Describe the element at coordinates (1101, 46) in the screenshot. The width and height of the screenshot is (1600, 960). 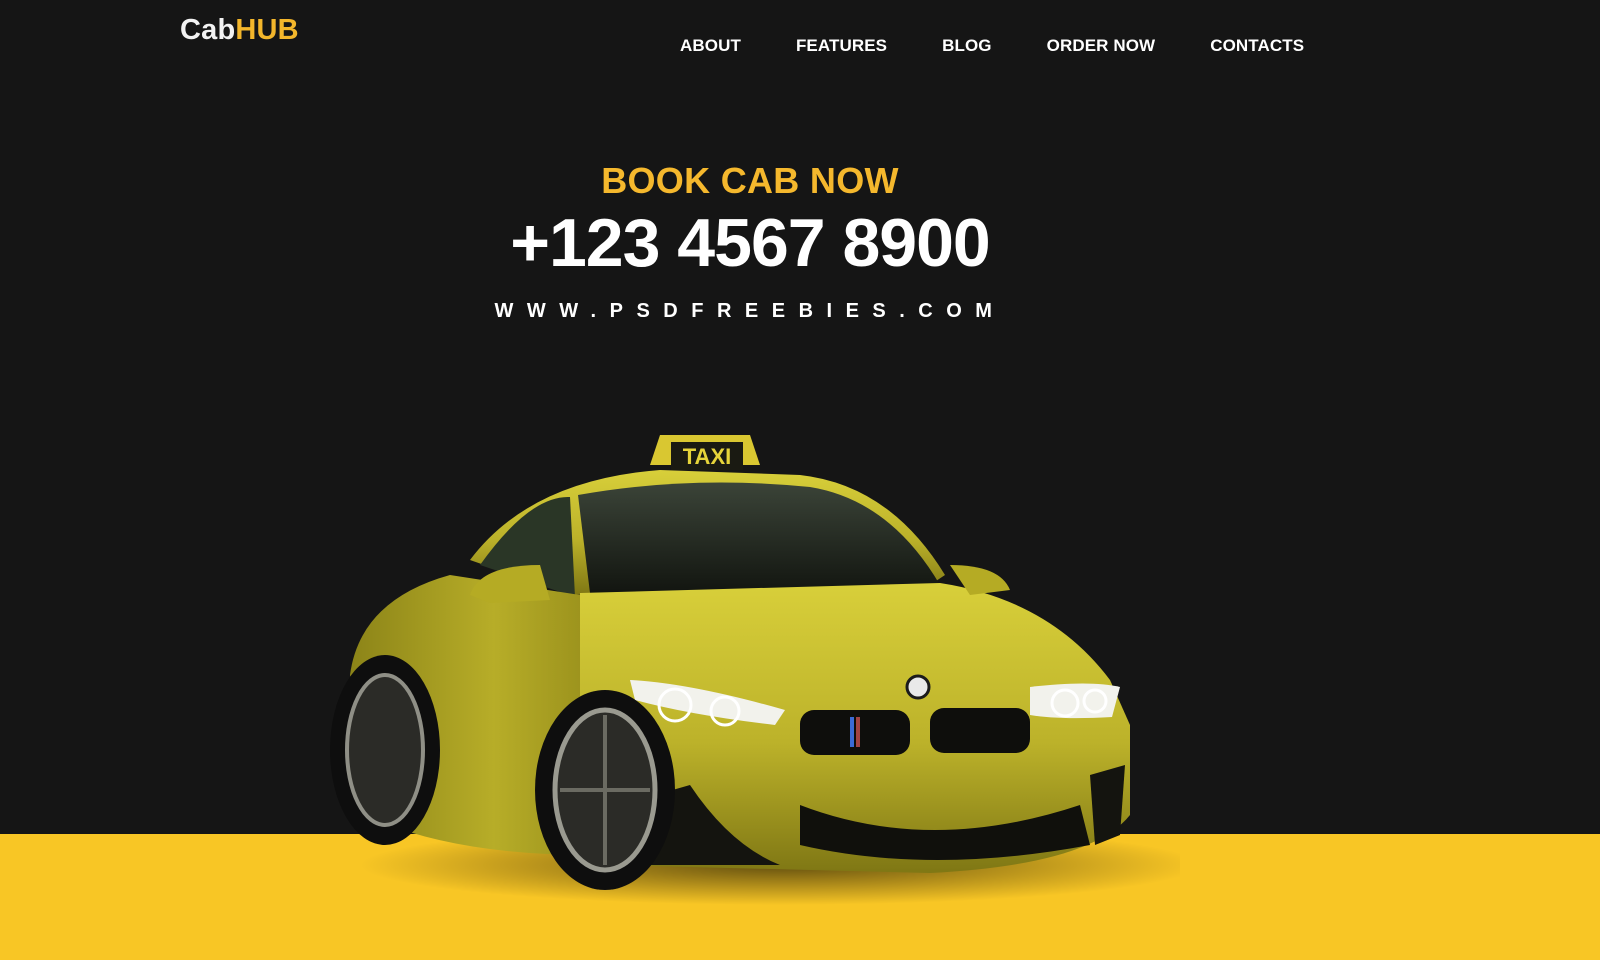
I see `nav-order-now: ORDER NOW` at that location.